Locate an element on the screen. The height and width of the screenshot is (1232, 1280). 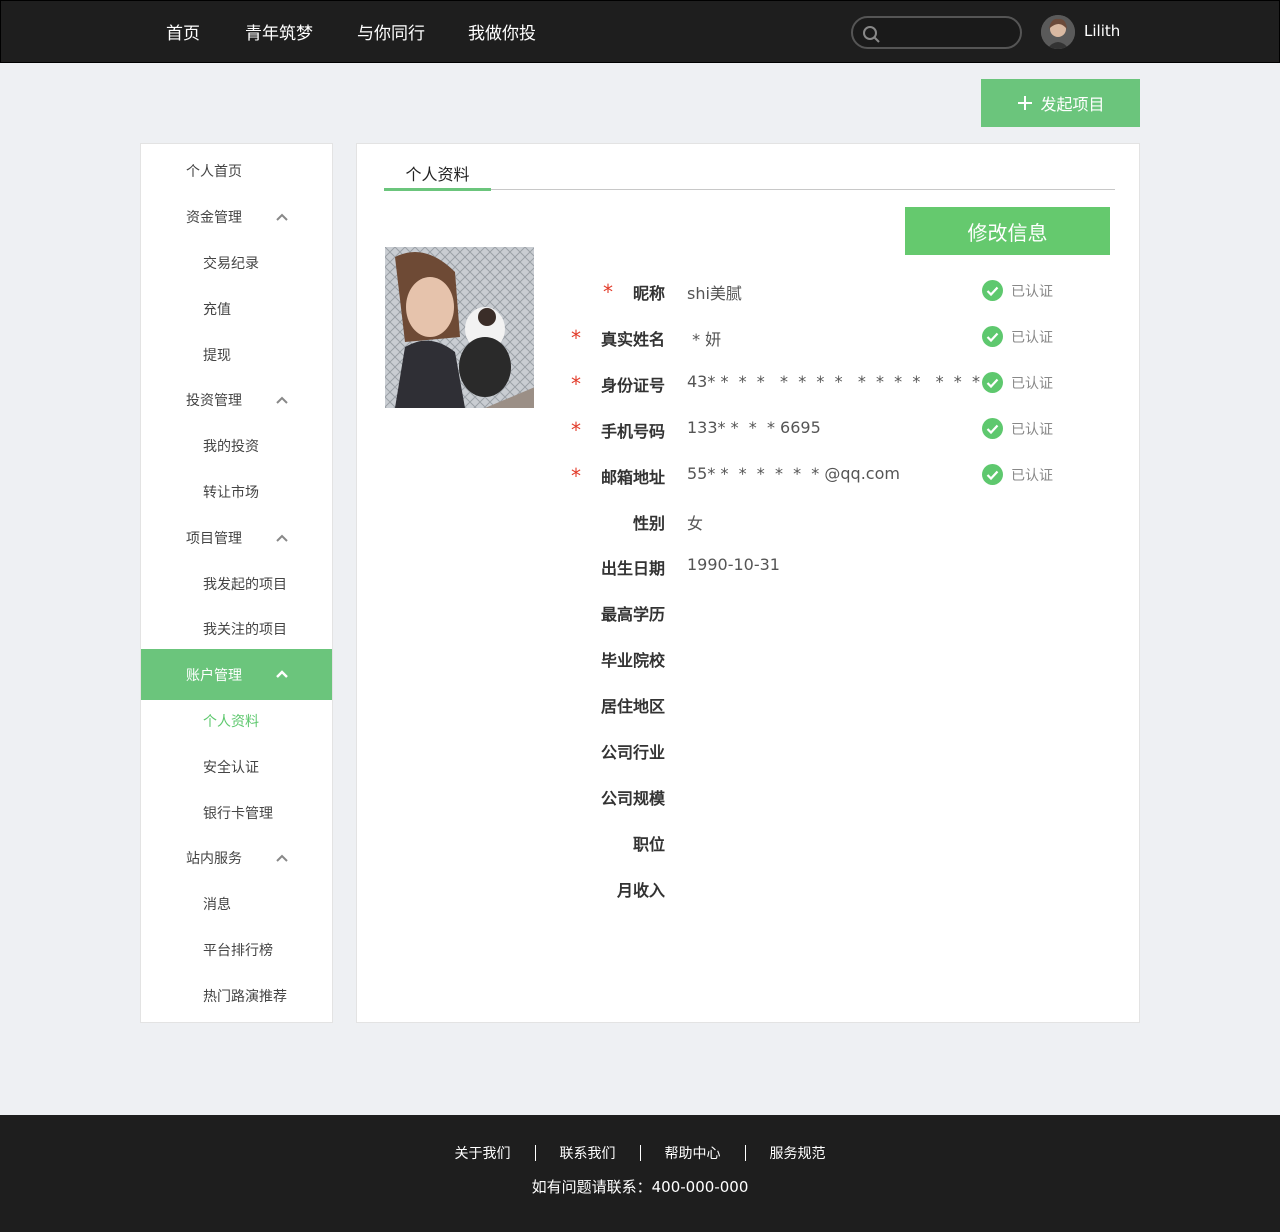
search-input is located at coordinates (936, 32).